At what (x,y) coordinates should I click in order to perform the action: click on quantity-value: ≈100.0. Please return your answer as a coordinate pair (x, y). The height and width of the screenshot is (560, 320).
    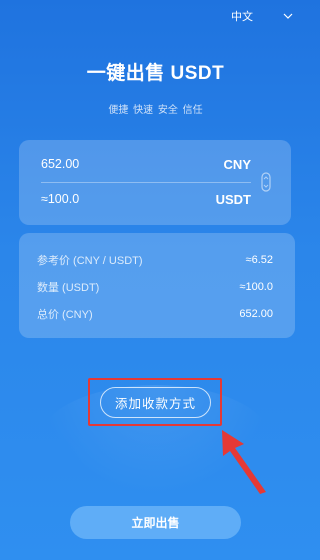
    Looking at the image, I should click on (256, 287).